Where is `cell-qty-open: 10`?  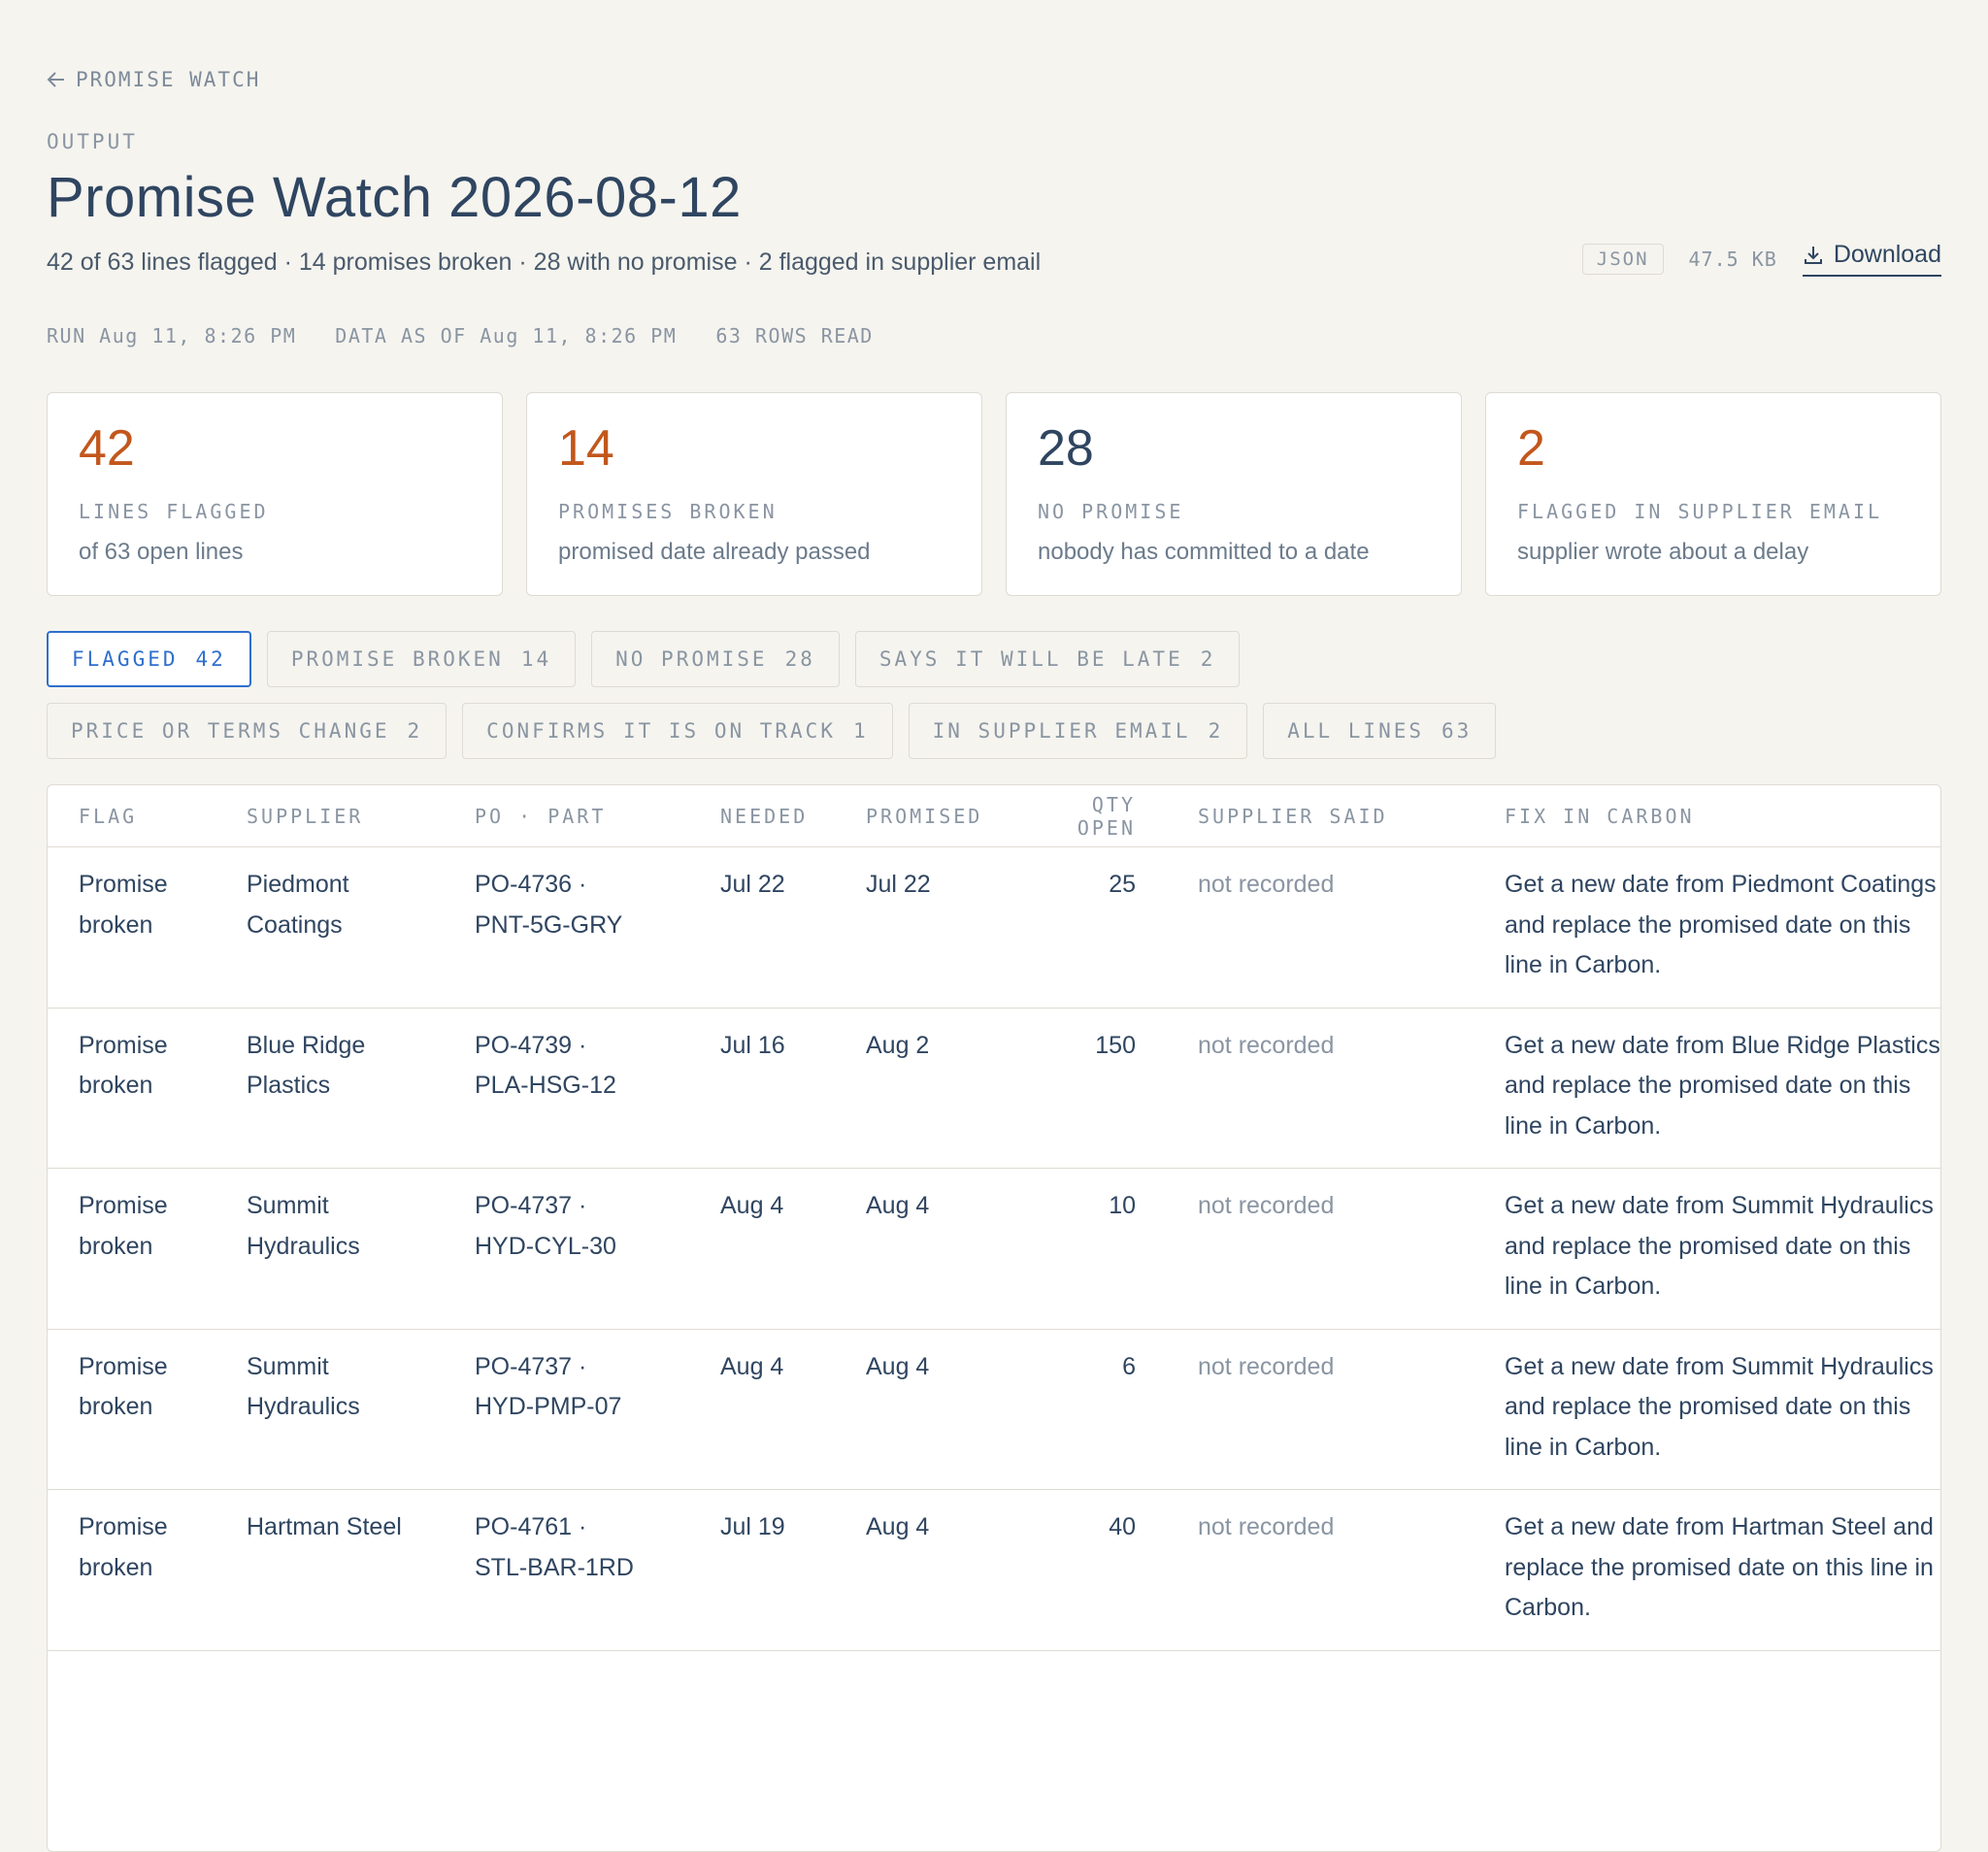
cell-qty-open: 10 is located at coordinates (1074, 1249).